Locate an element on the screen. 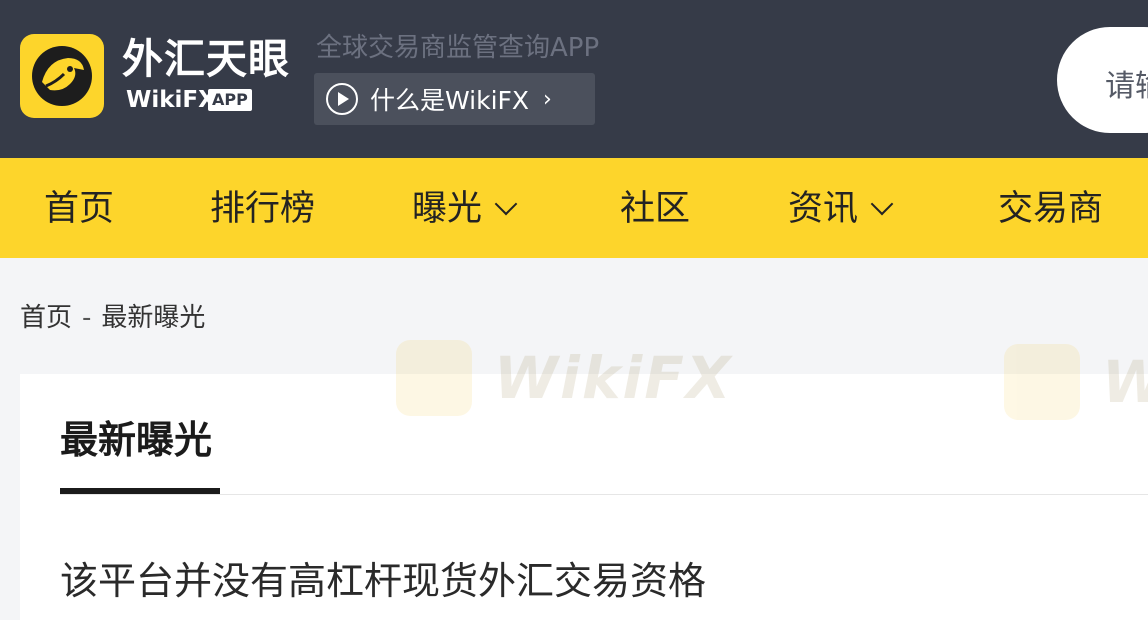  article-title-link: 该平台并没有高杠杆现货外汇交易资格 is located at coordinates (383, 581).